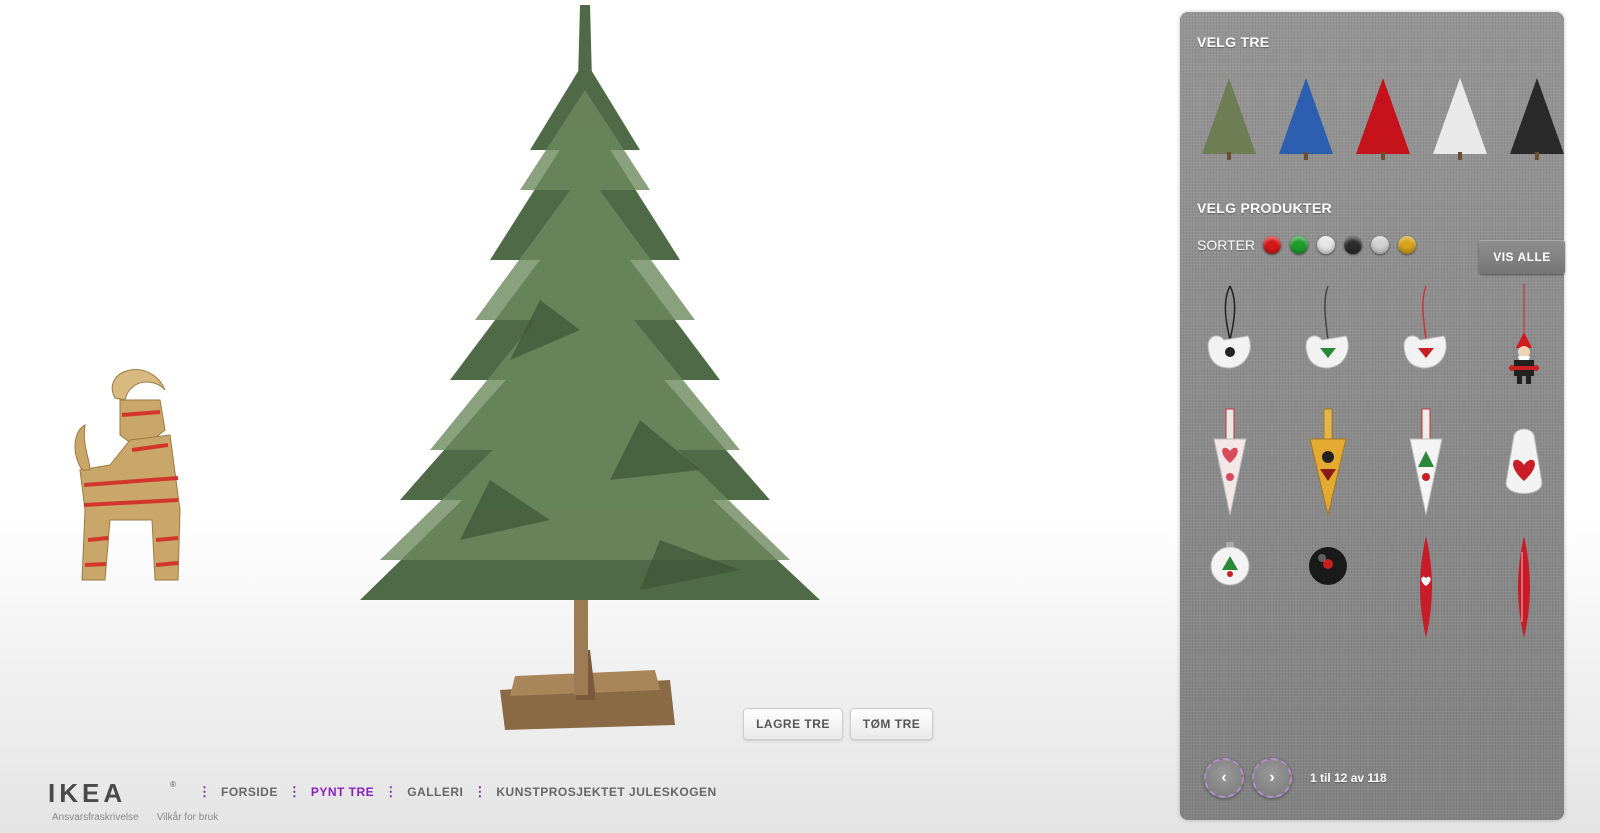  Describe the element at coordinates (1407, 245) in the screenshot. I see `sort-gold-swatch` at that location.